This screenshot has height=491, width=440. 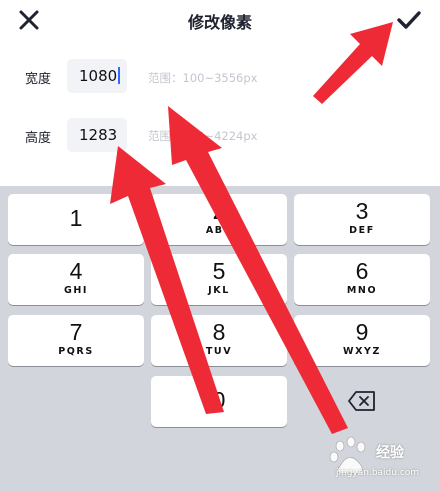 I want to click on watermark-text: 经验, so click(x=390, y=453).